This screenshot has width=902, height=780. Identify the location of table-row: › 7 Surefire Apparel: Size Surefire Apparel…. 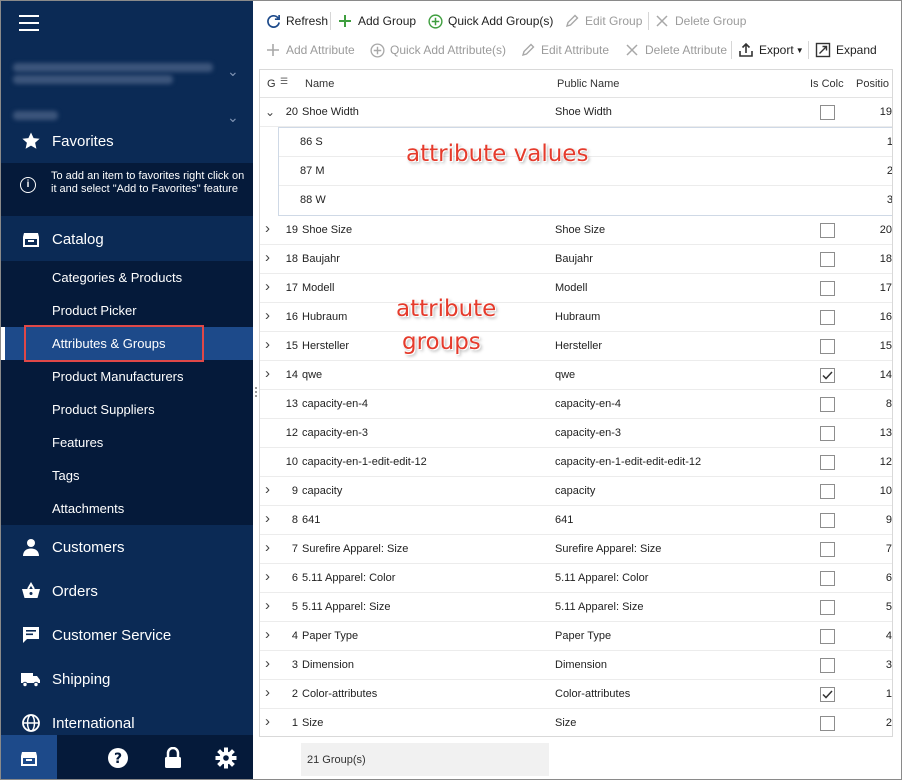
(576, 549).